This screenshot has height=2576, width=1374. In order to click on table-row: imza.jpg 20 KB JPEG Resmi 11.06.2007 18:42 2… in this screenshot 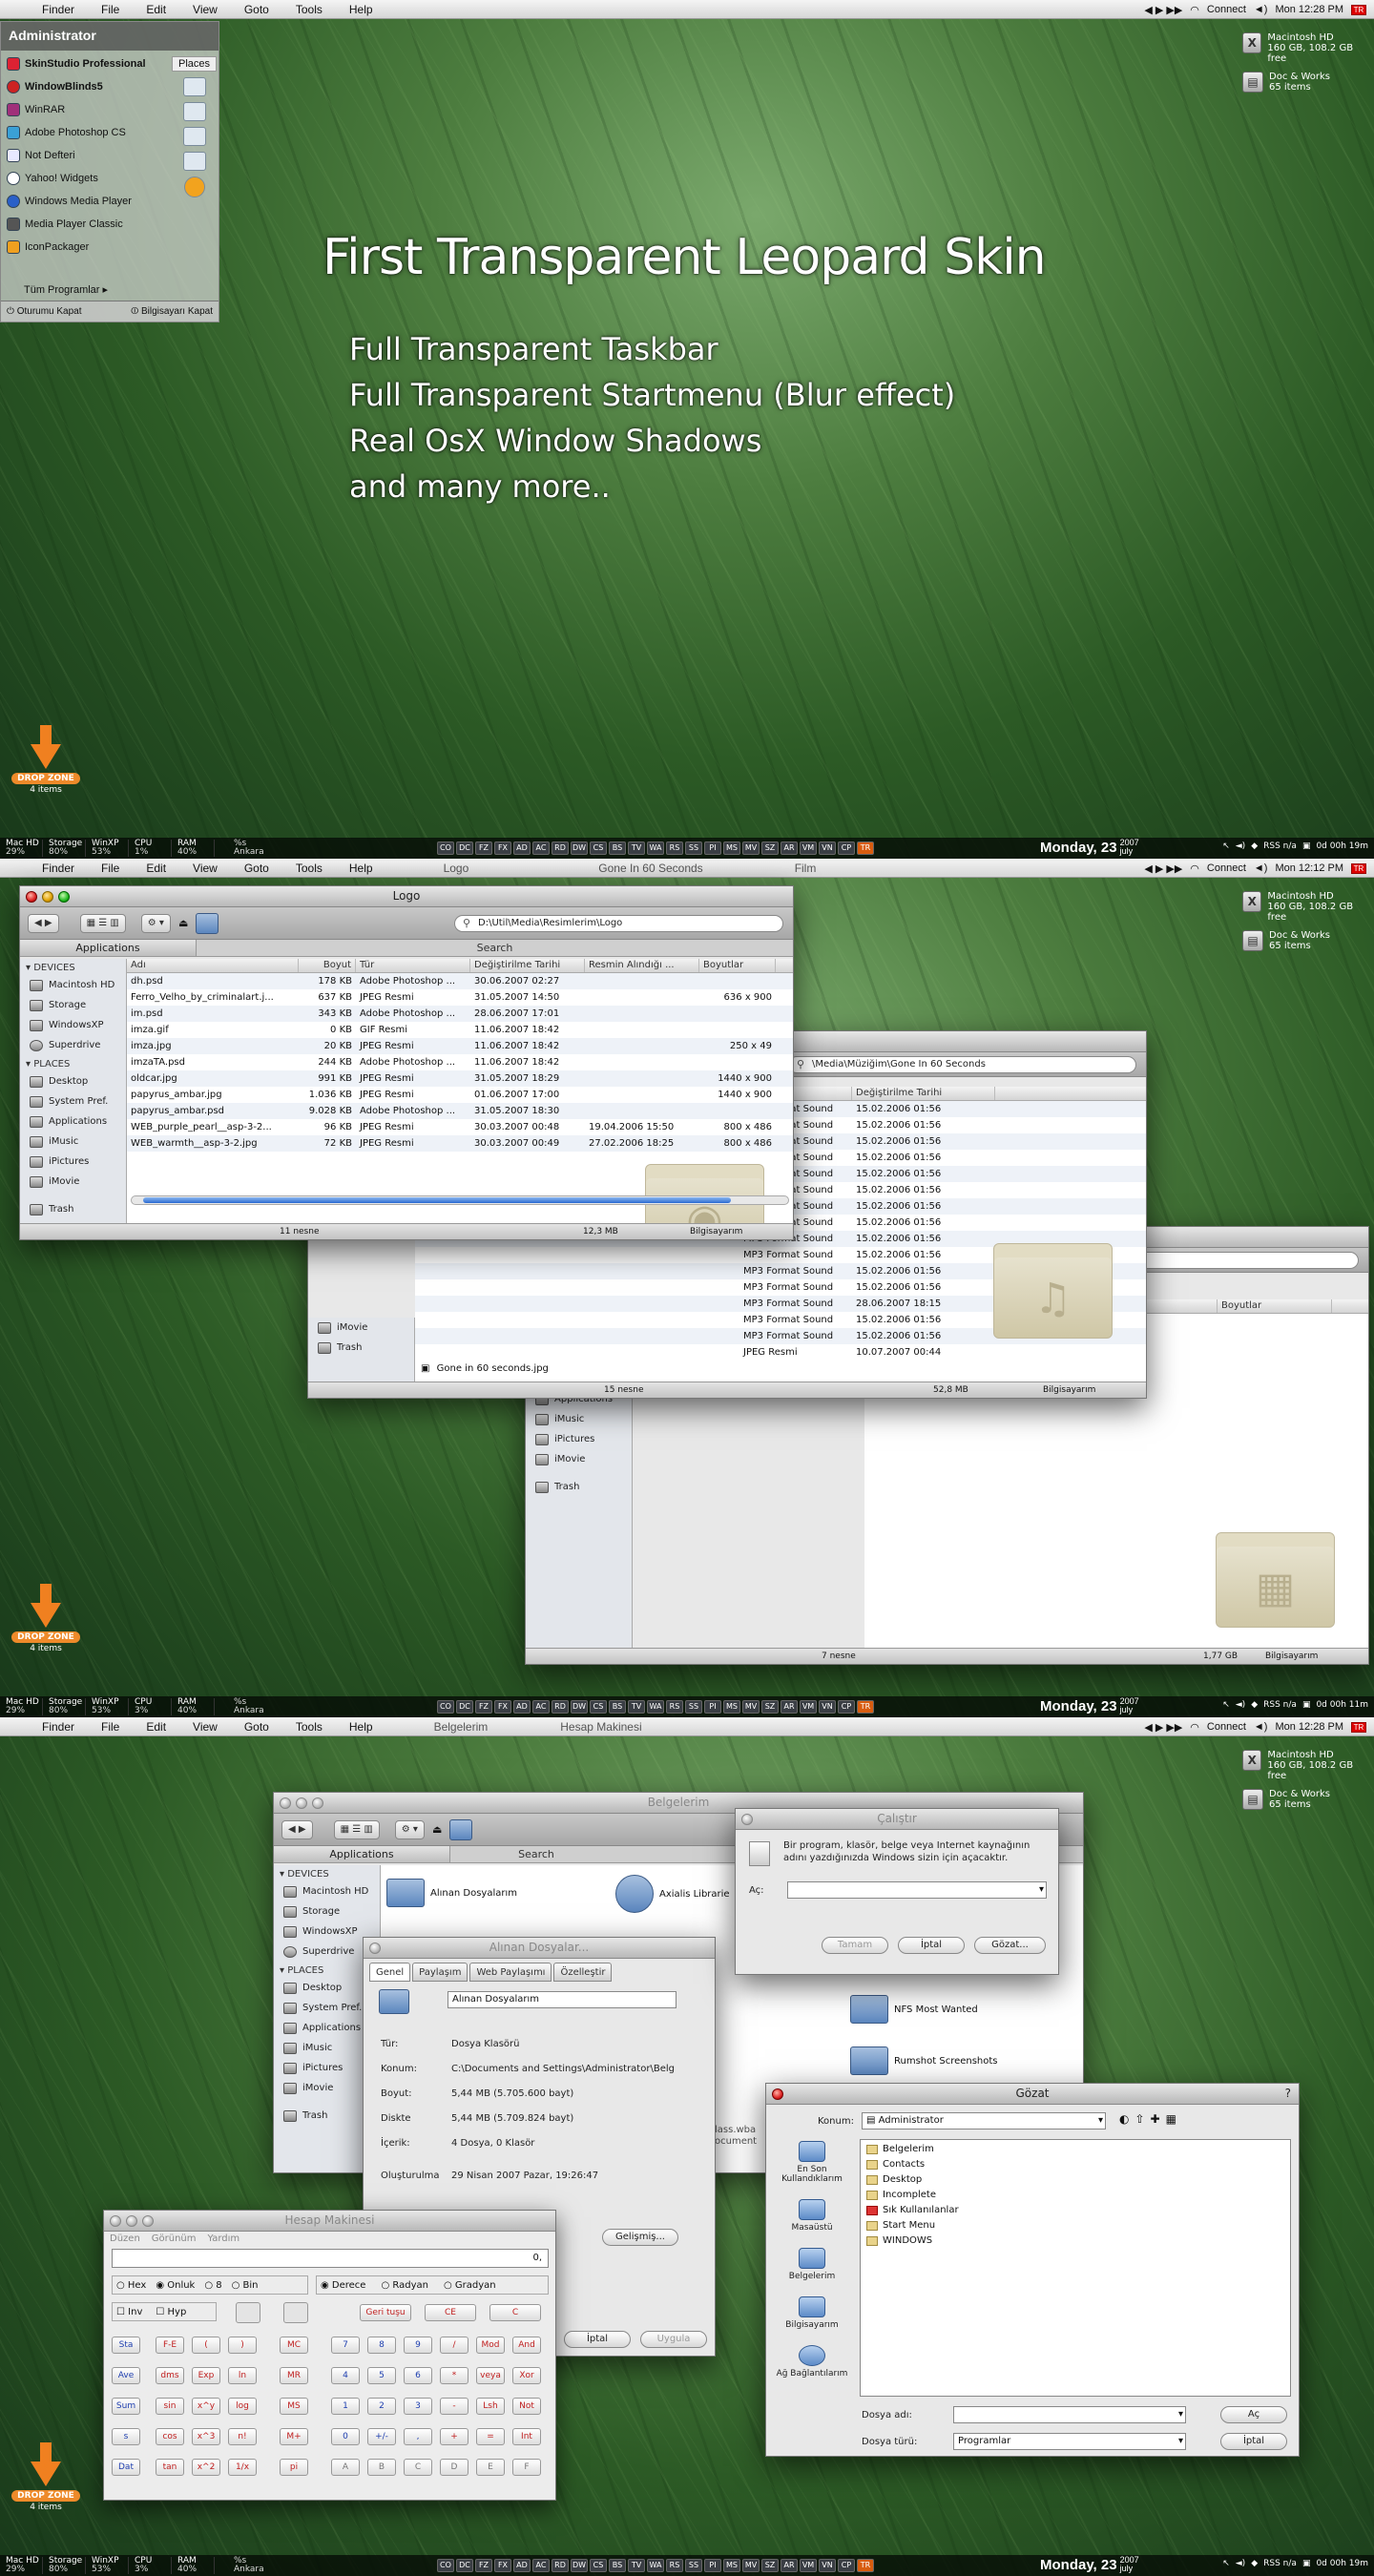, I will do `click(460, 1046)`.